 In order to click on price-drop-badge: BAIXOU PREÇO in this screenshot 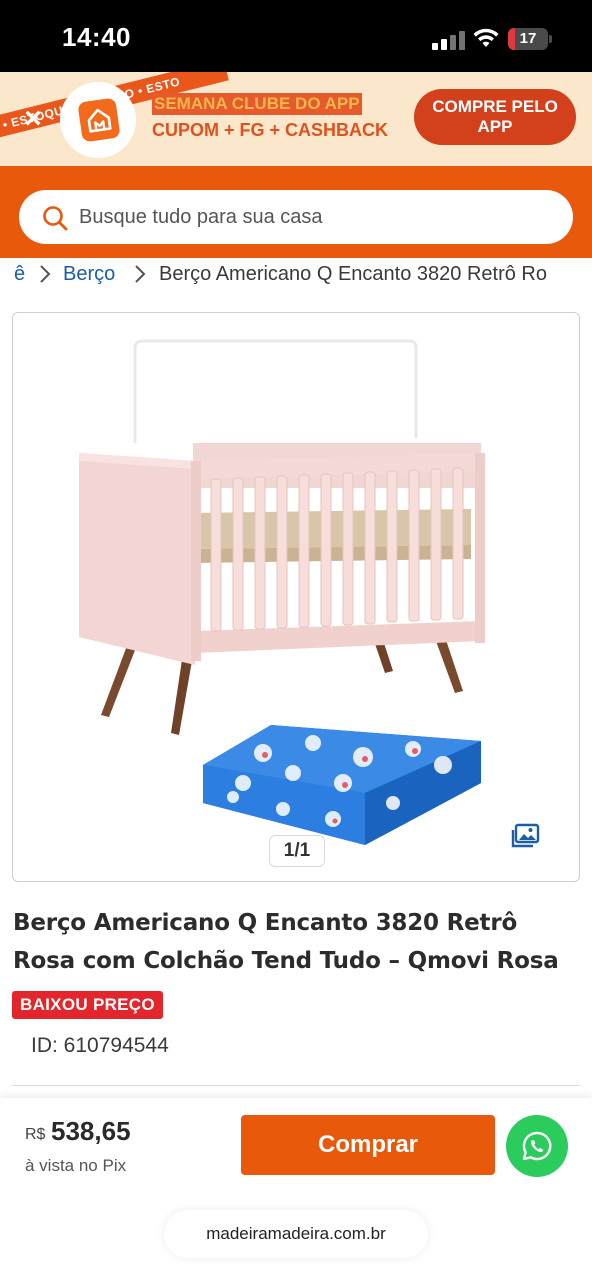, I will do `click(87, 1005)`.